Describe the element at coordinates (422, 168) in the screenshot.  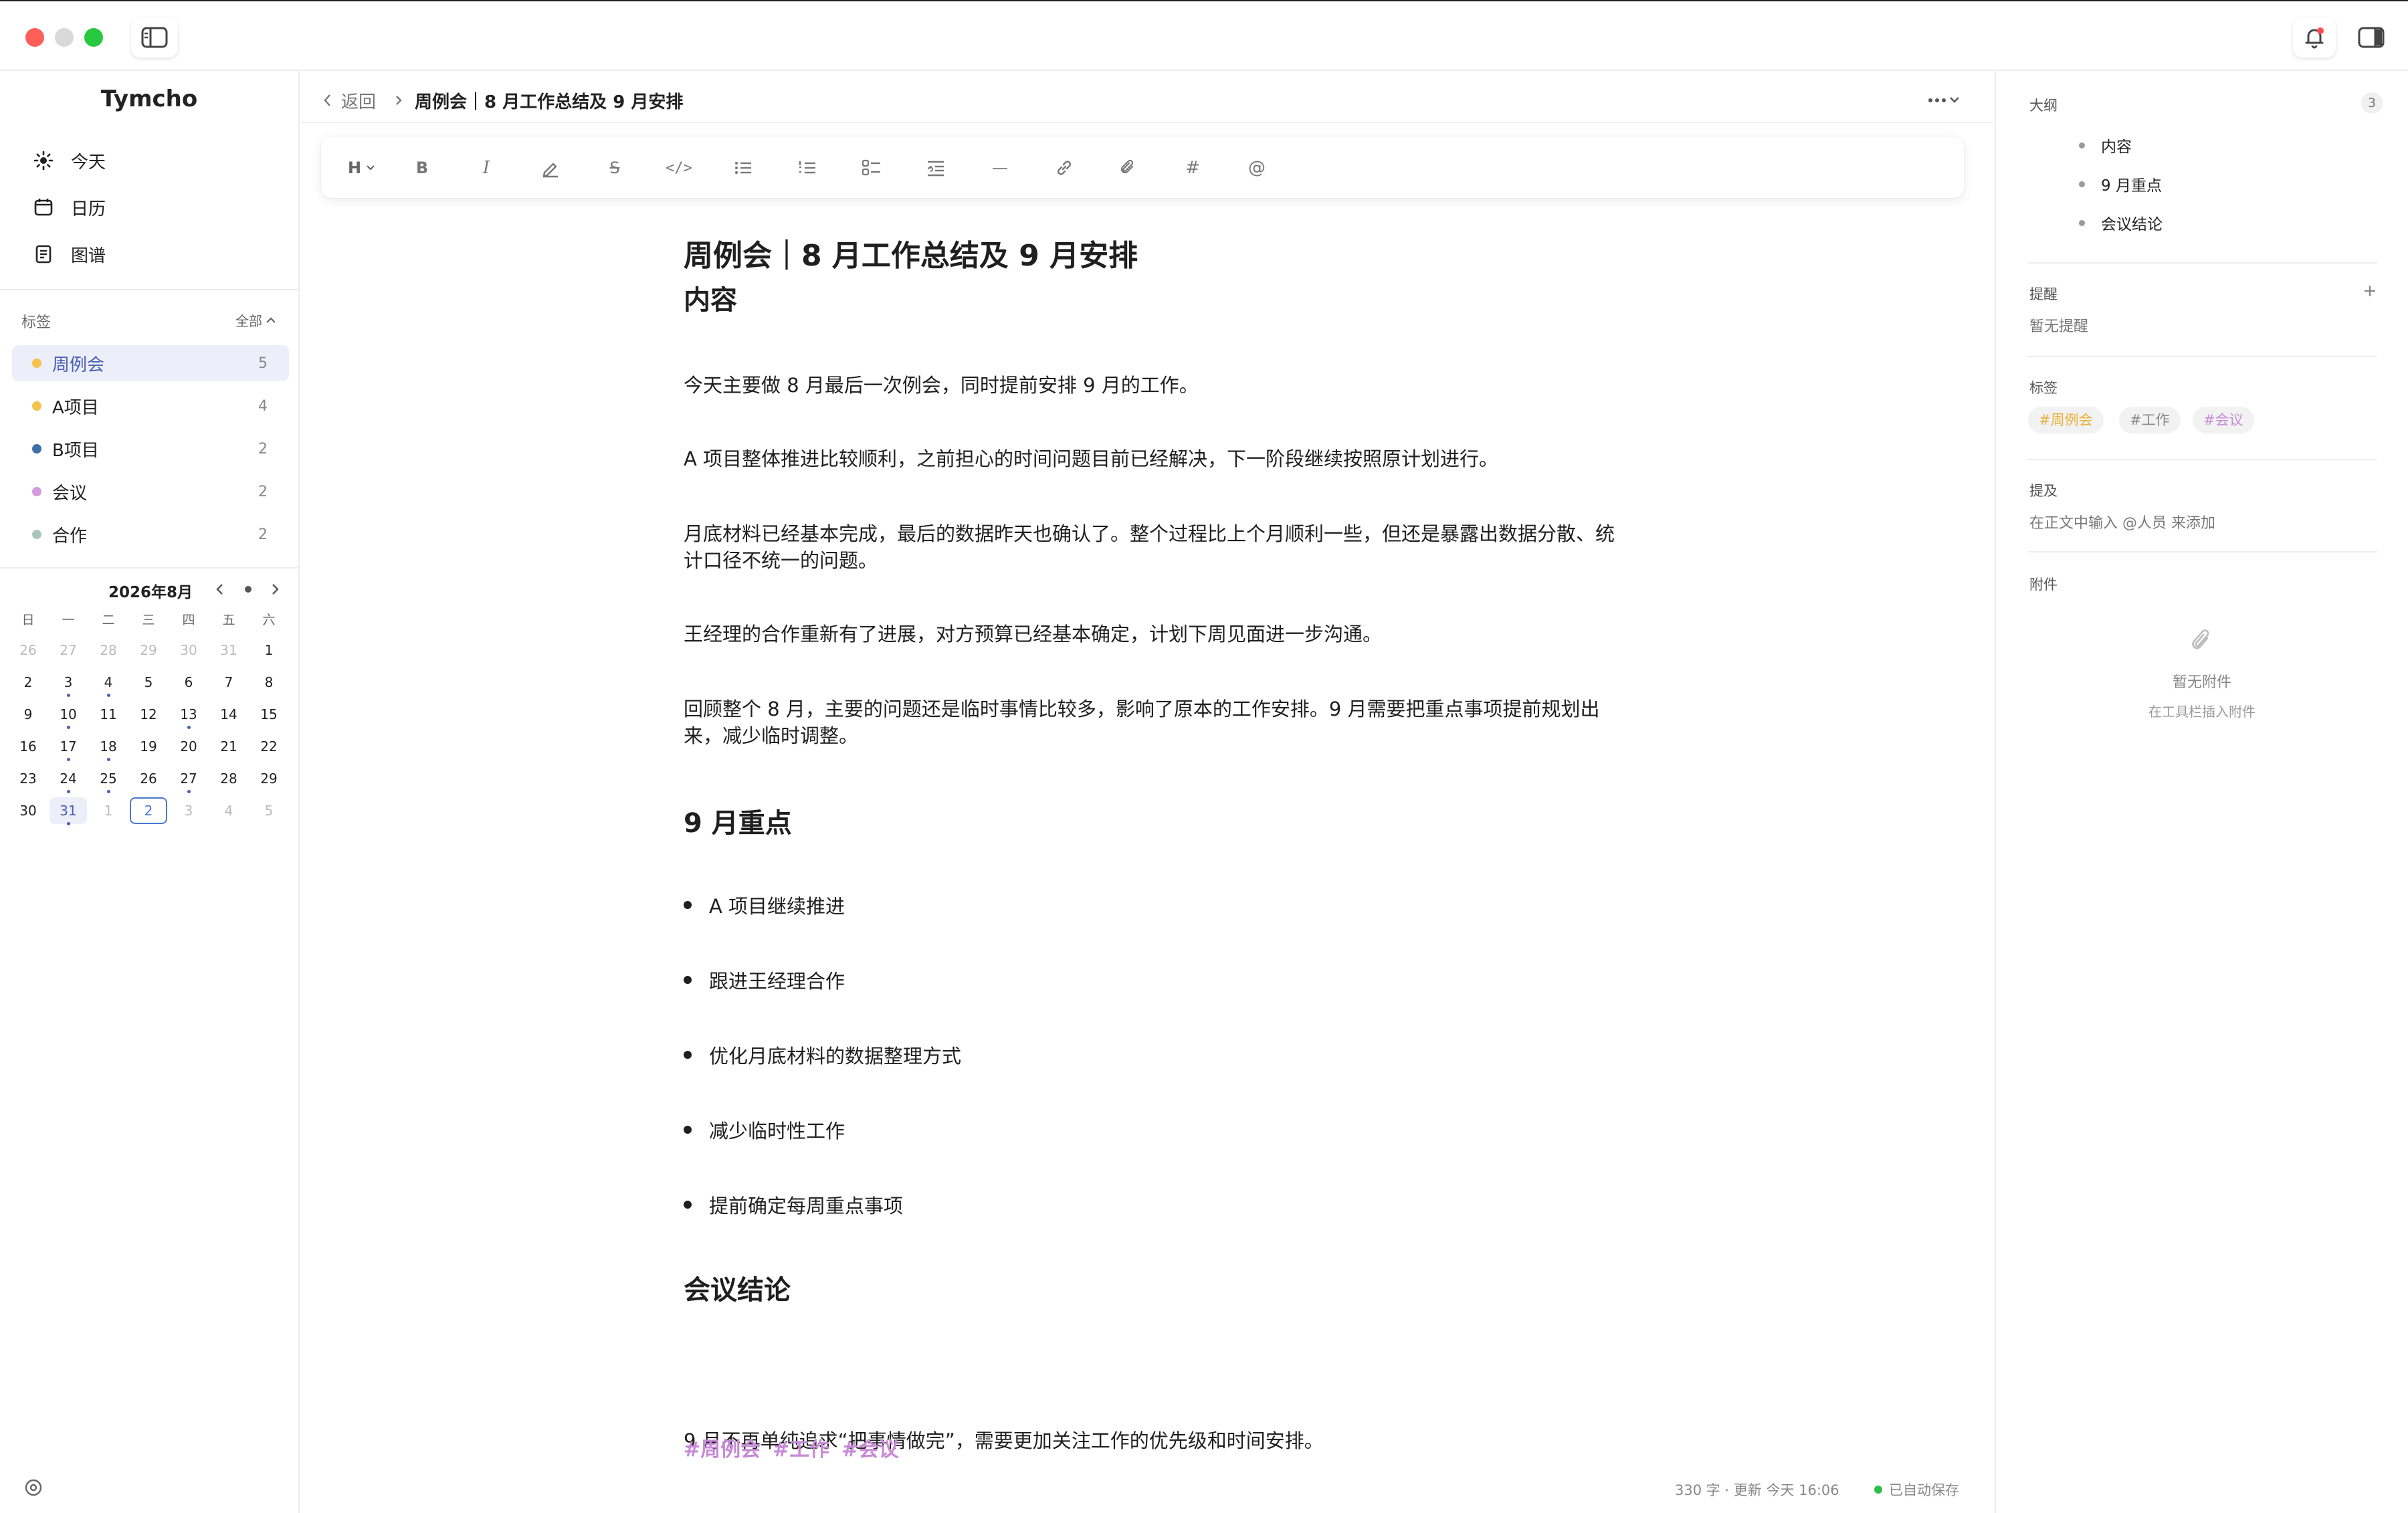
I see `bold-button: B` at that location.